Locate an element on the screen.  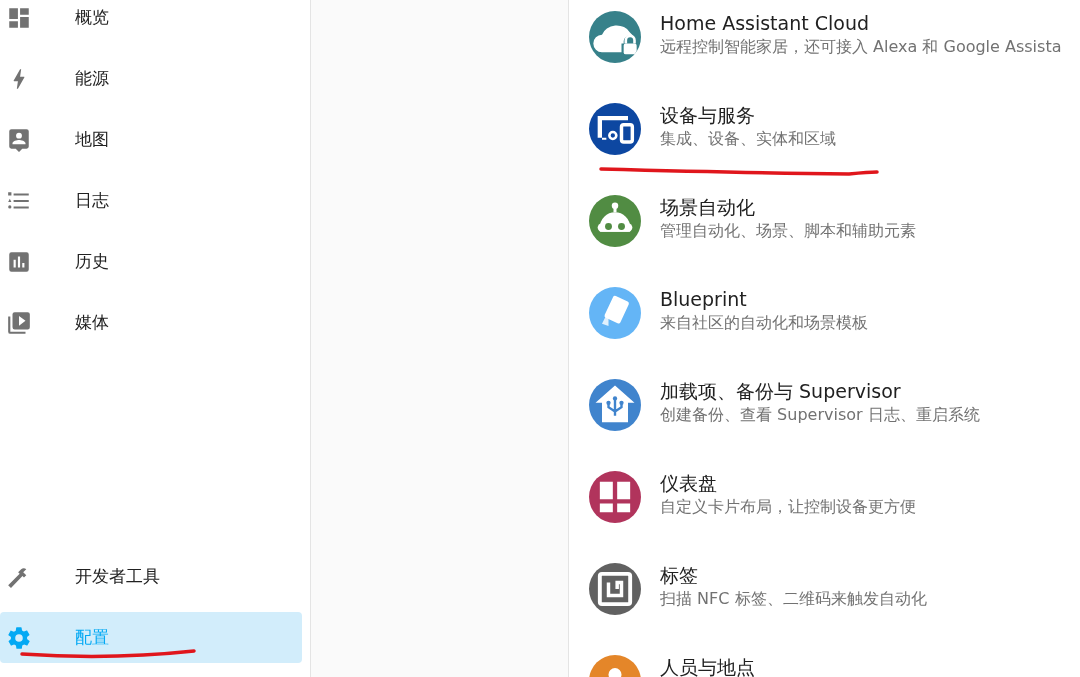
item-description: 远程控制智能家居，还可接入 Alexa 和 Google Assista is located at coordinates (861, 47).